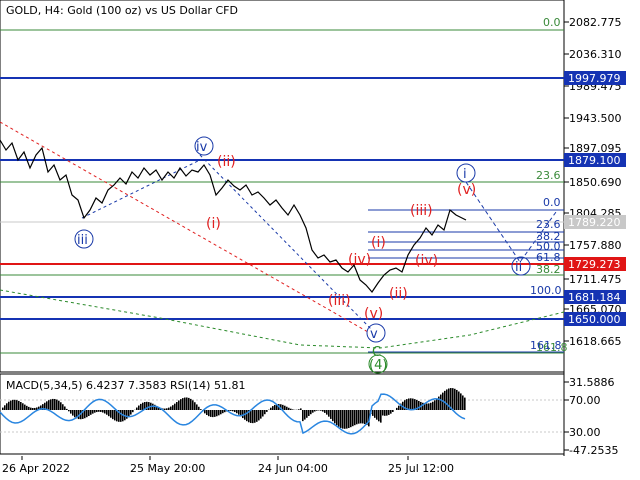 The width and height of the screenshot is (640, 480). I want to click on wave-blue-1: iii, so click(82, 240).